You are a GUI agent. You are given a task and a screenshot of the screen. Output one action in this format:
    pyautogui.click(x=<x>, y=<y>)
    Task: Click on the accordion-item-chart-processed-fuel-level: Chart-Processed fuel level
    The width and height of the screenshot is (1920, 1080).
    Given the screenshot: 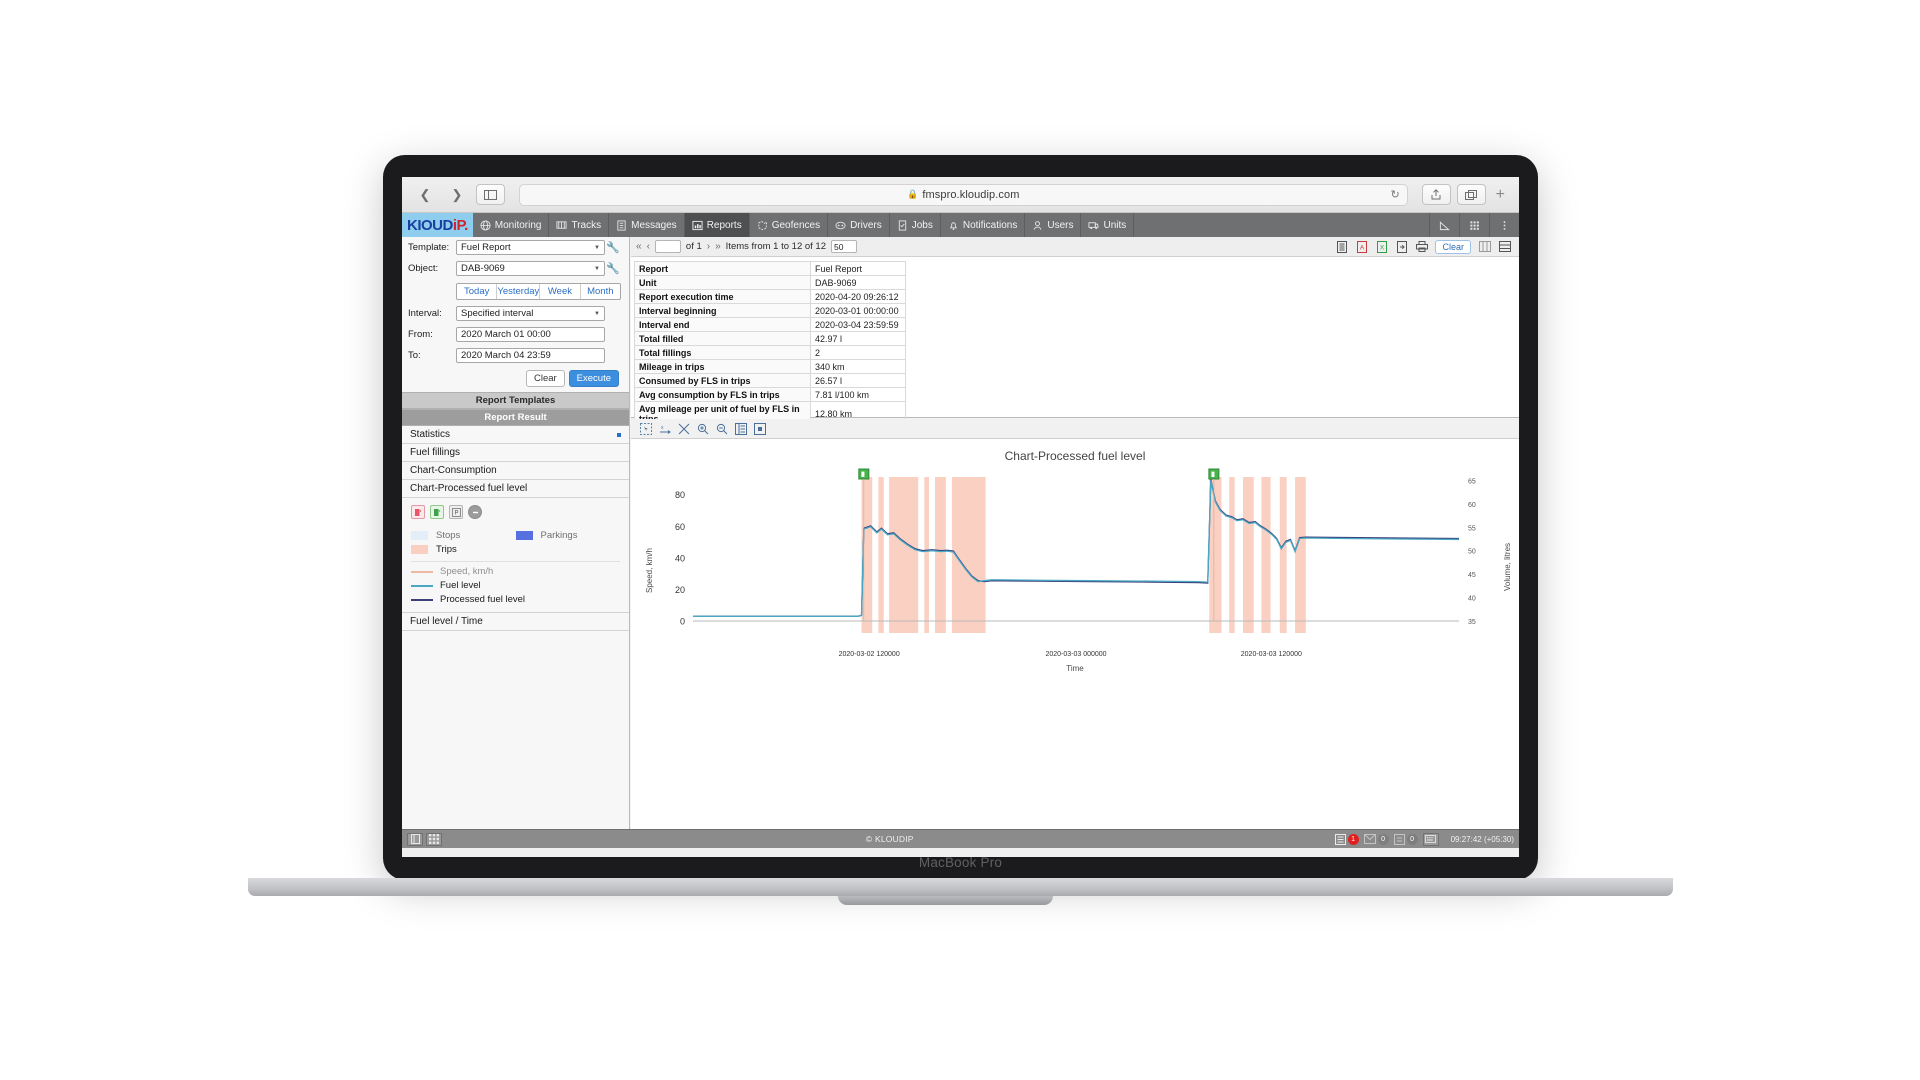 What is the action you would take?
    pyautogui.click(x=515, y=489)
    